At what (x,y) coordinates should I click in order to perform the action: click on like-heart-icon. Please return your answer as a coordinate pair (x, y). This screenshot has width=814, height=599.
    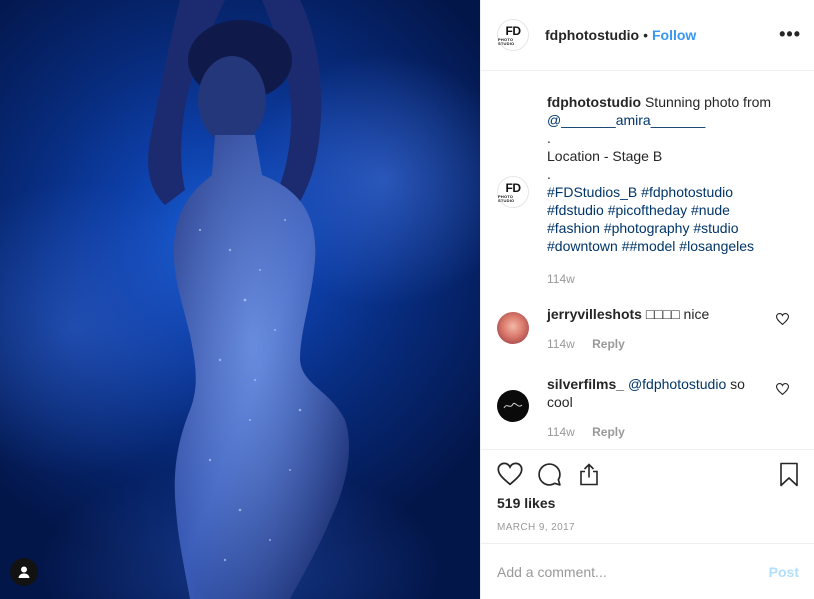
    Looking at the image, I should click on (510, 474).